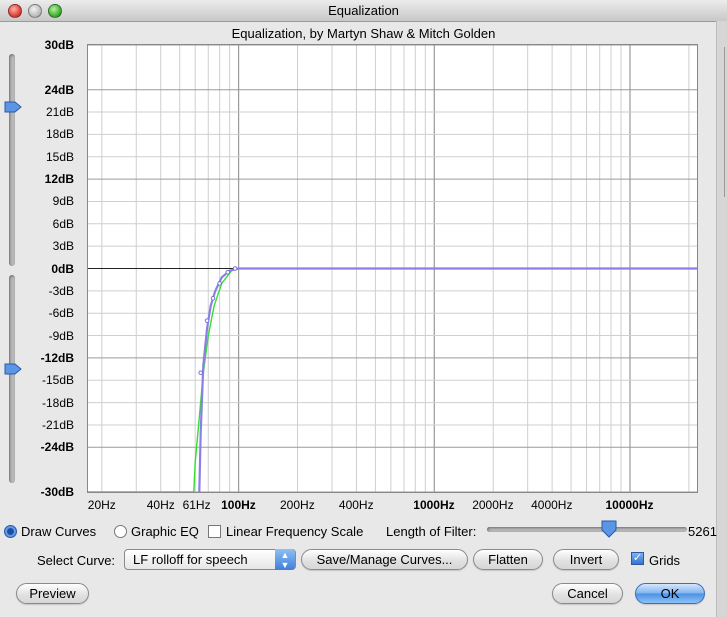 The height and width of the screenshot is (617, 727). I want to click on invert-button: Invert, so click(586, 559).